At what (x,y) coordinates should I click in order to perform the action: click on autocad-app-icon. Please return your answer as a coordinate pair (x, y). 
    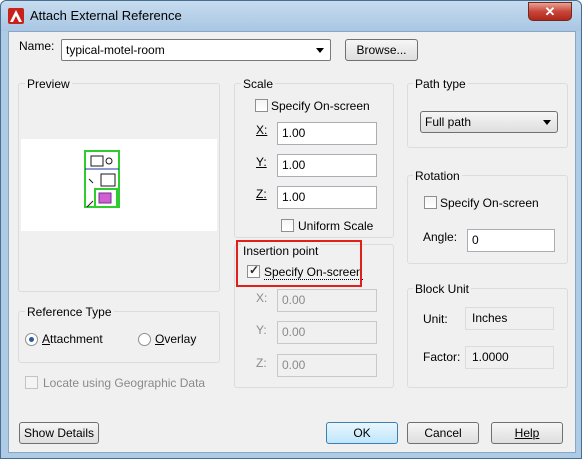
    Looking at the image, I should click on (16, 16).